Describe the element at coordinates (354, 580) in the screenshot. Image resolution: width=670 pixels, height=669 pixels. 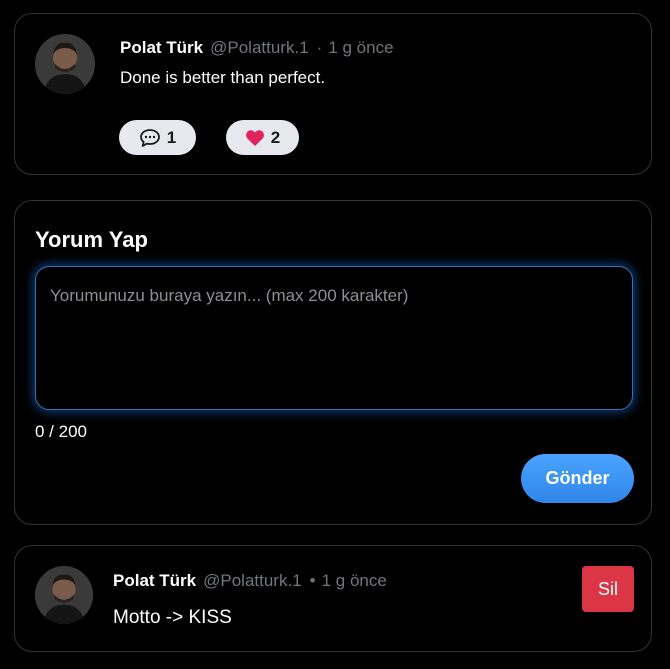
I see `comment-time: 1 g önce` at that location.